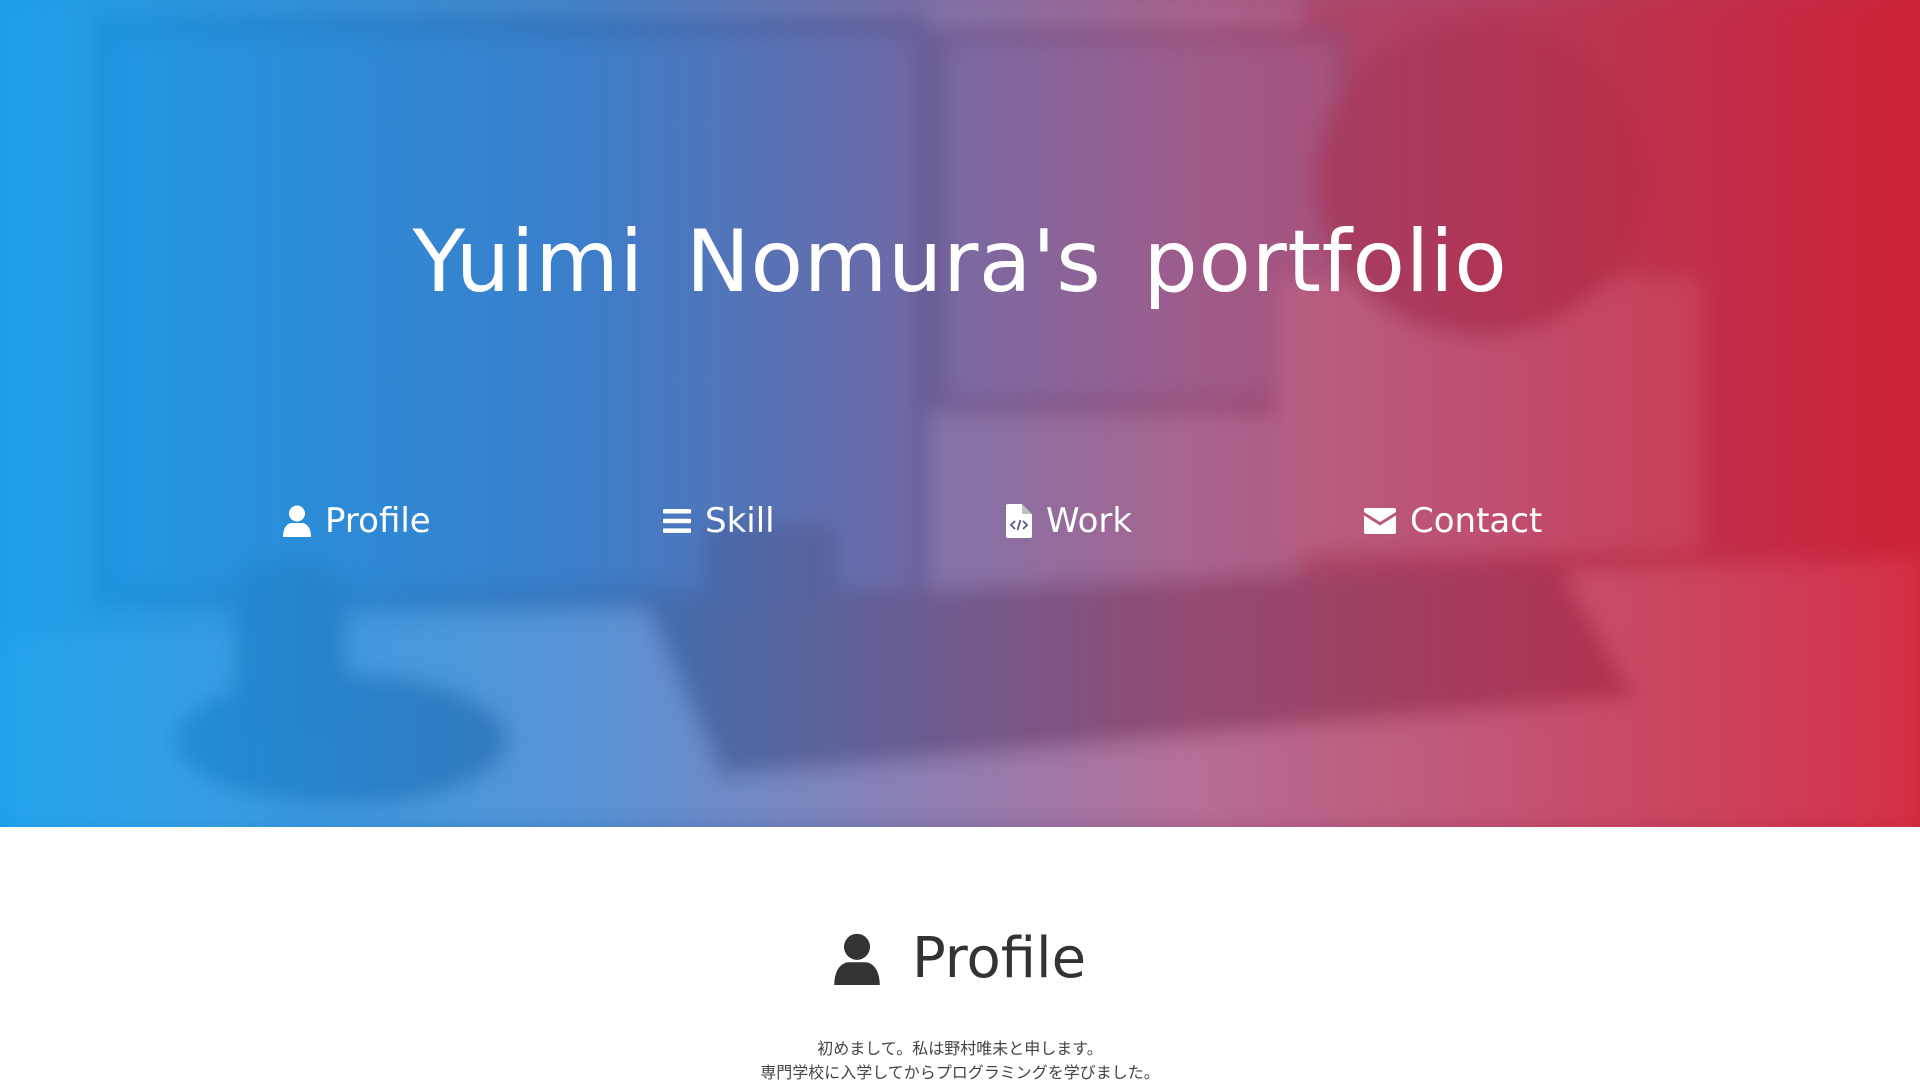  What do you see at coordinates (1089, 521) in the screenshot?
I see `nav-item-label: Work` at bounding box center [1089, 521].